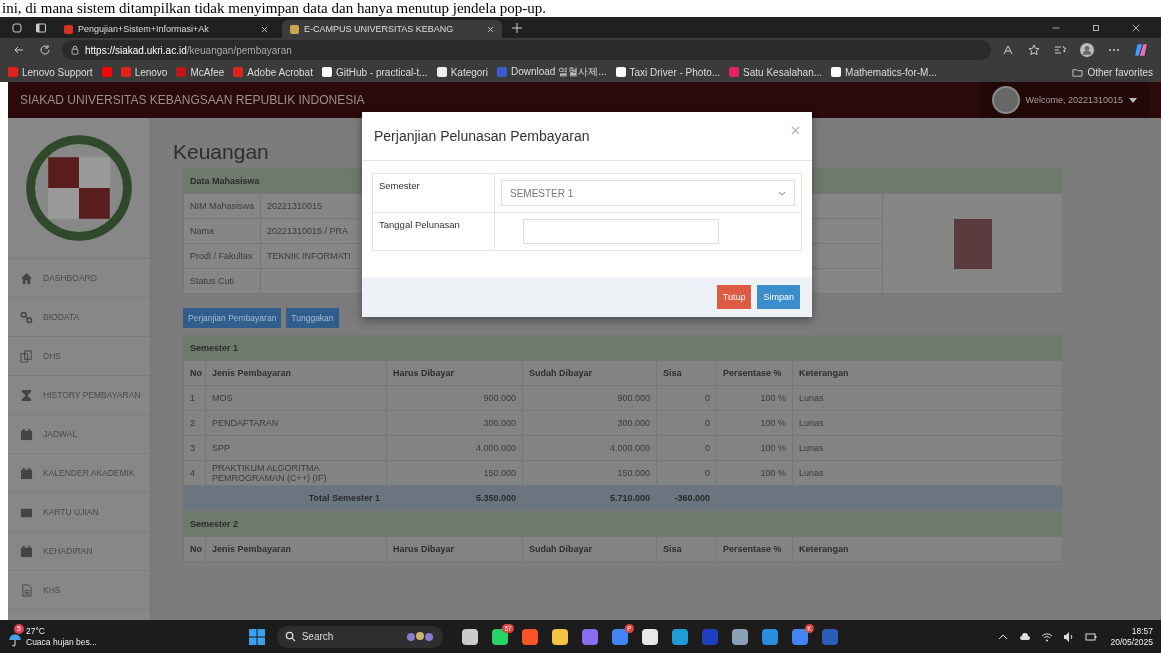 This screenshot has width=1161, height=653. What do you see at coordinates (589, 498) in the screenshot?
I see `table-cell: 5.710.000` at bounding box center [589, 498].